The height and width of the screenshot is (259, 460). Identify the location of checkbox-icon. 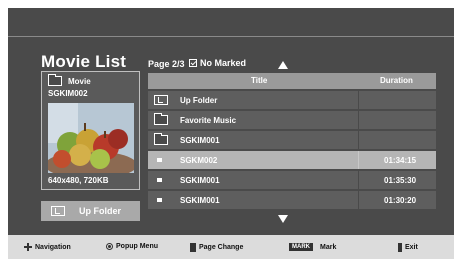
(193, 63).